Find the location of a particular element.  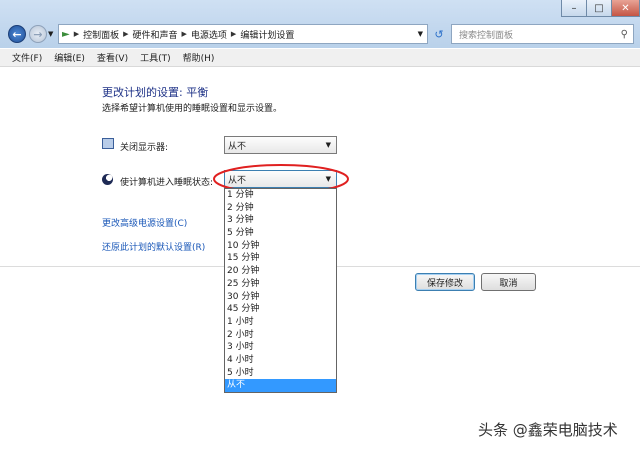

watermark: 头条 @鑫荣电脑技术 is located at coordinates (548, 430).